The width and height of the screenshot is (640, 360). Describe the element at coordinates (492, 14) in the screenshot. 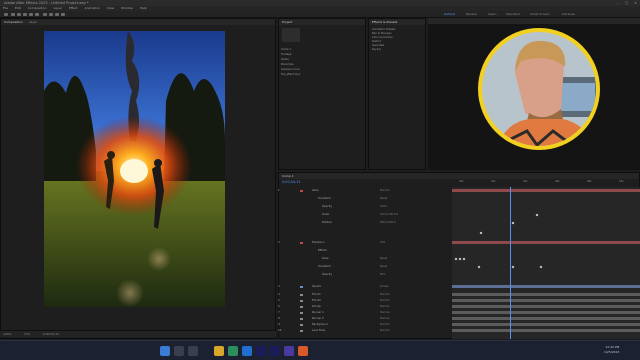

I see `workspace-learn: Learn` at that location.